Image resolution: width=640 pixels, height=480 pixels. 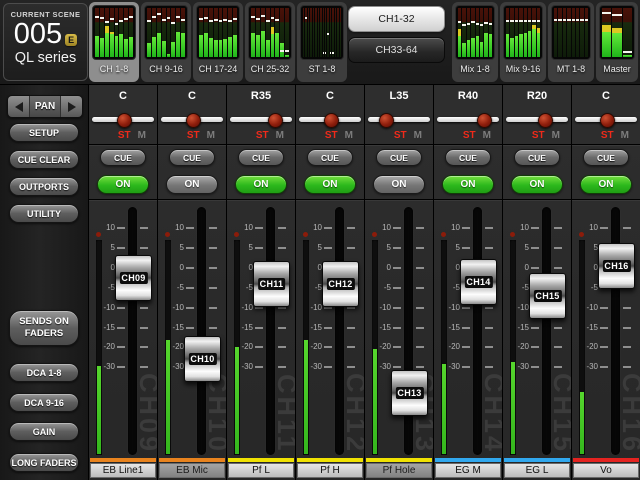 I want to click on utility-button: UTILITY, so click(x=44, y=213).